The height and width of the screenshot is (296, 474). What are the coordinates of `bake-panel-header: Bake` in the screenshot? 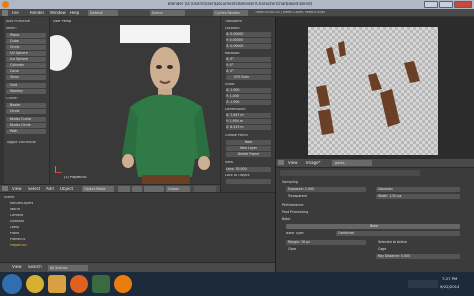 It's located at (375, 219).